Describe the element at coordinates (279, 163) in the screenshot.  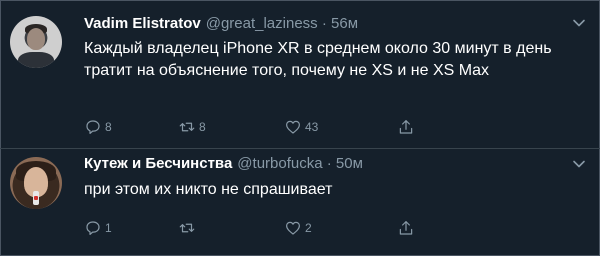
I see `user-handle: @turbofucka` at that location.